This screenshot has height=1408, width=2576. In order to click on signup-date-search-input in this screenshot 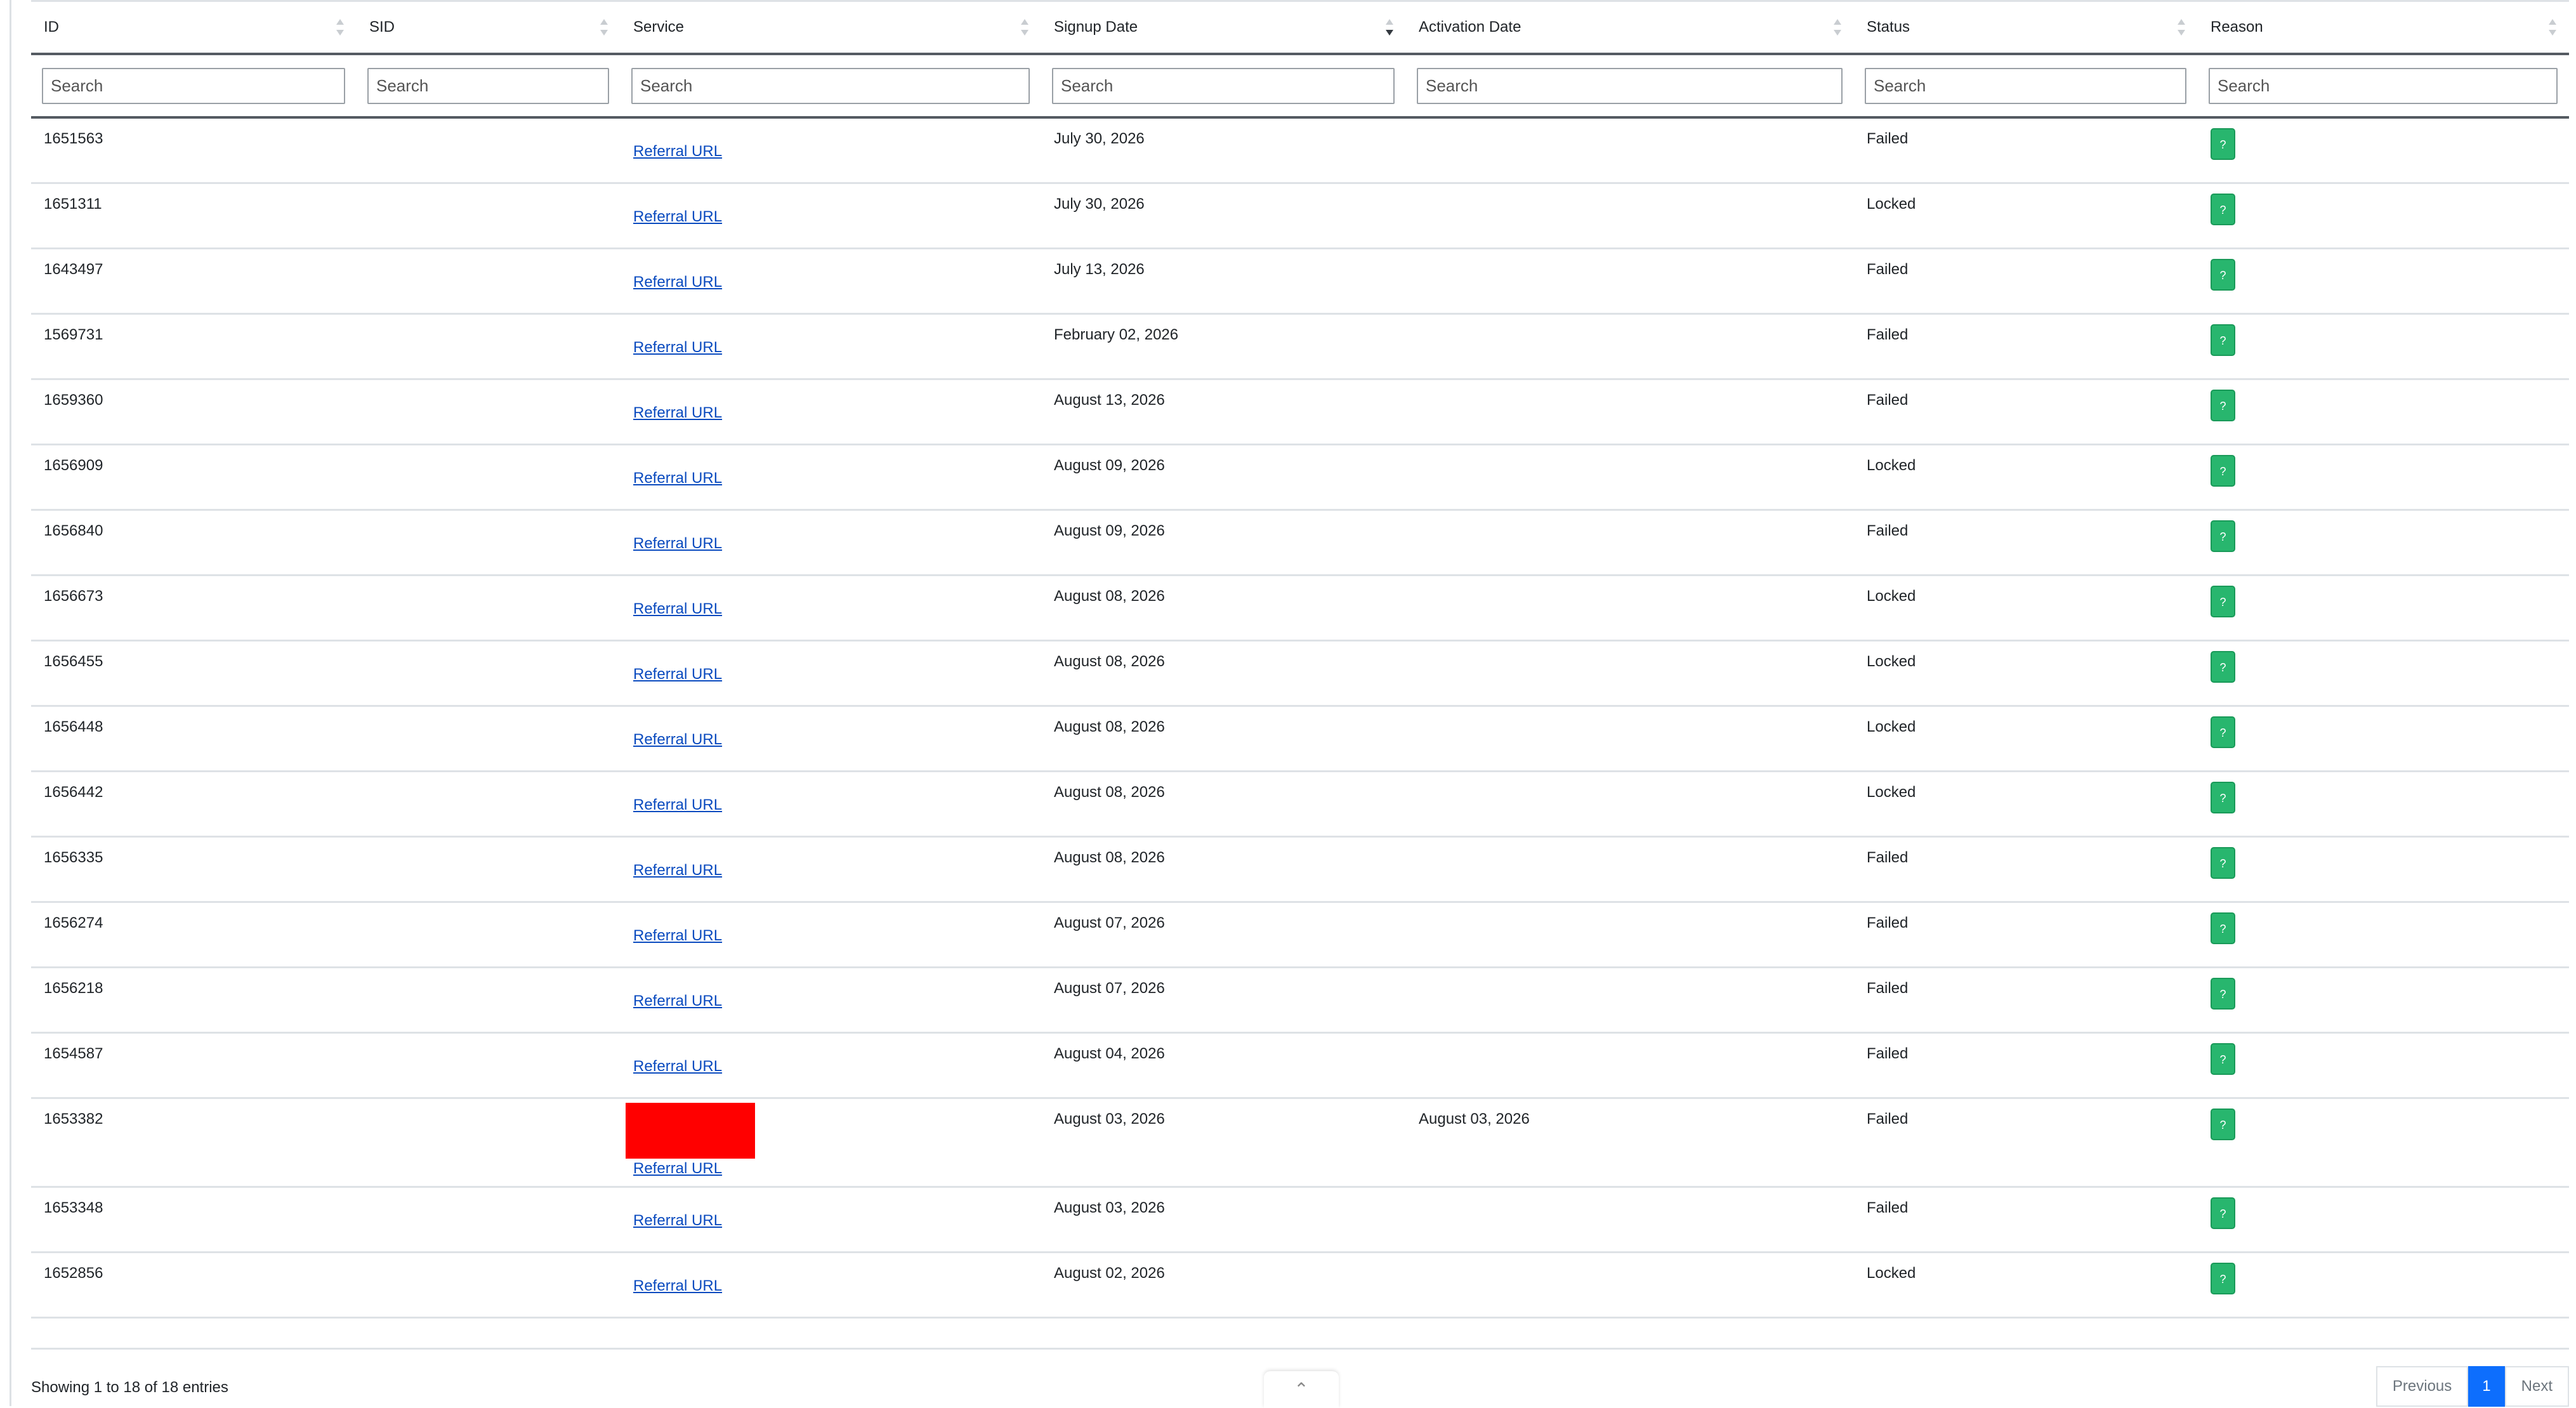, I will do `click(1223, 85)`.